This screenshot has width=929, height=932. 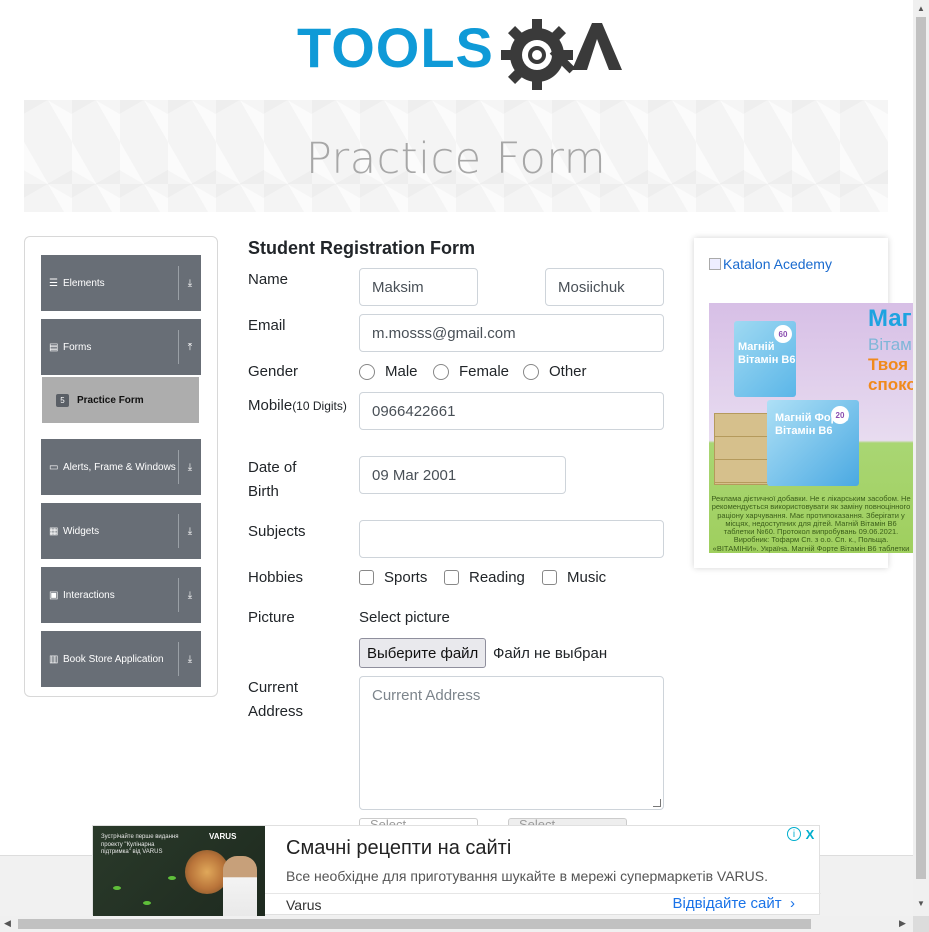 What do you see at coordinates (110, 400) in the screenshot?
I see `sidebar-item-label: Practice Form` at bounding box center [110, 400].